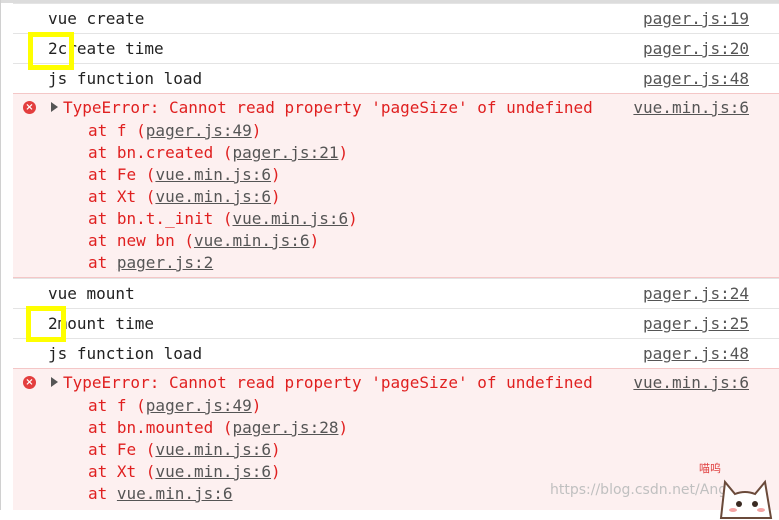  I want to click on source-link: pager.js:19, so click(696, 18).